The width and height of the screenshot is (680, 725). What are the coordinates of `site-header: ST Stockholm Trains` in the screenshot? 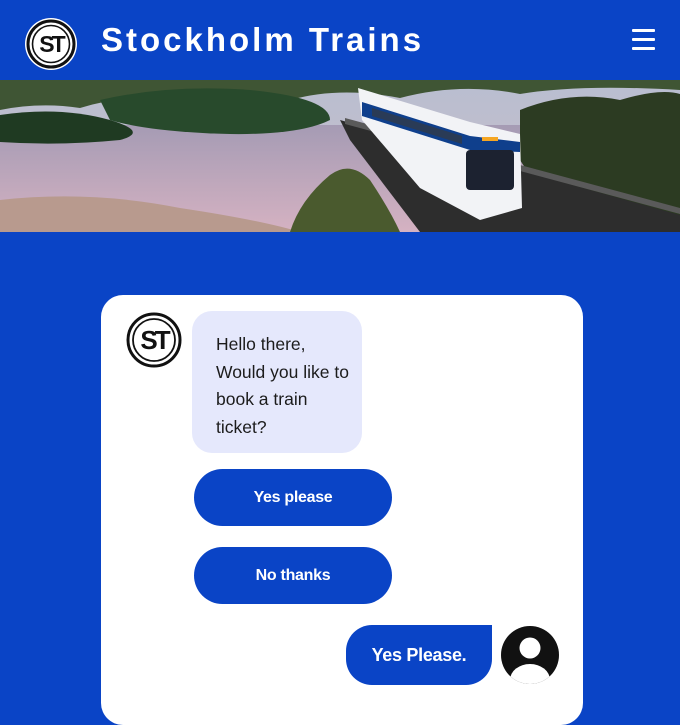 It's located at (340, 40).